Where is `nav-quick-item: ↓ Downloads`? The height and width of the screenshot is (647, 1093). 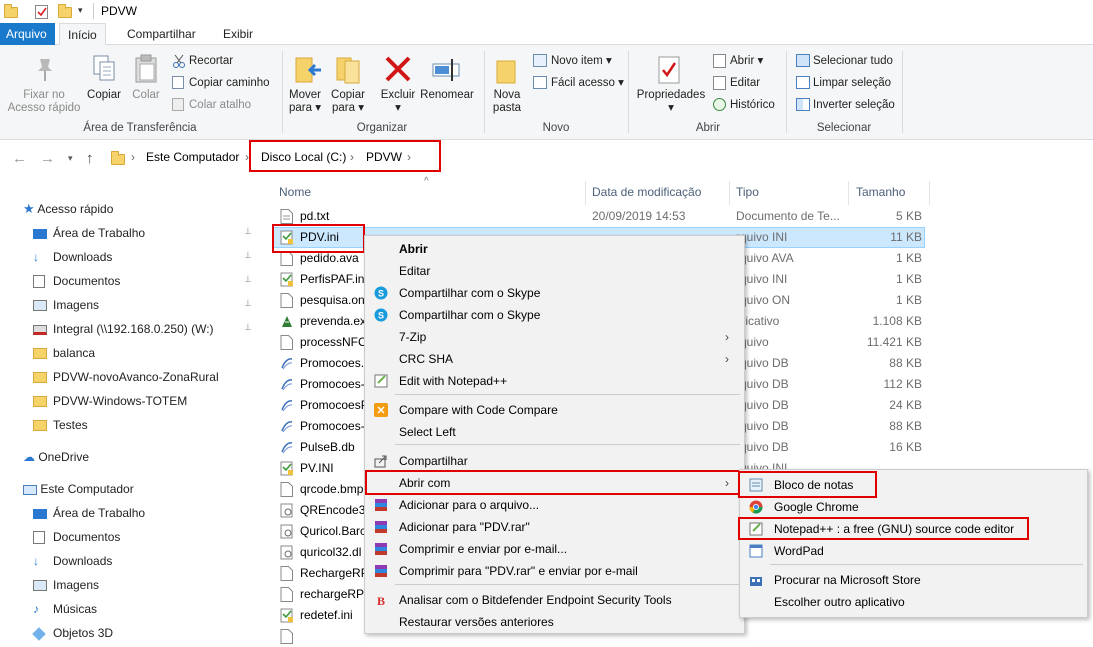 nav-quick-item: ↓ Downloads is located at coordinates (72, 257).